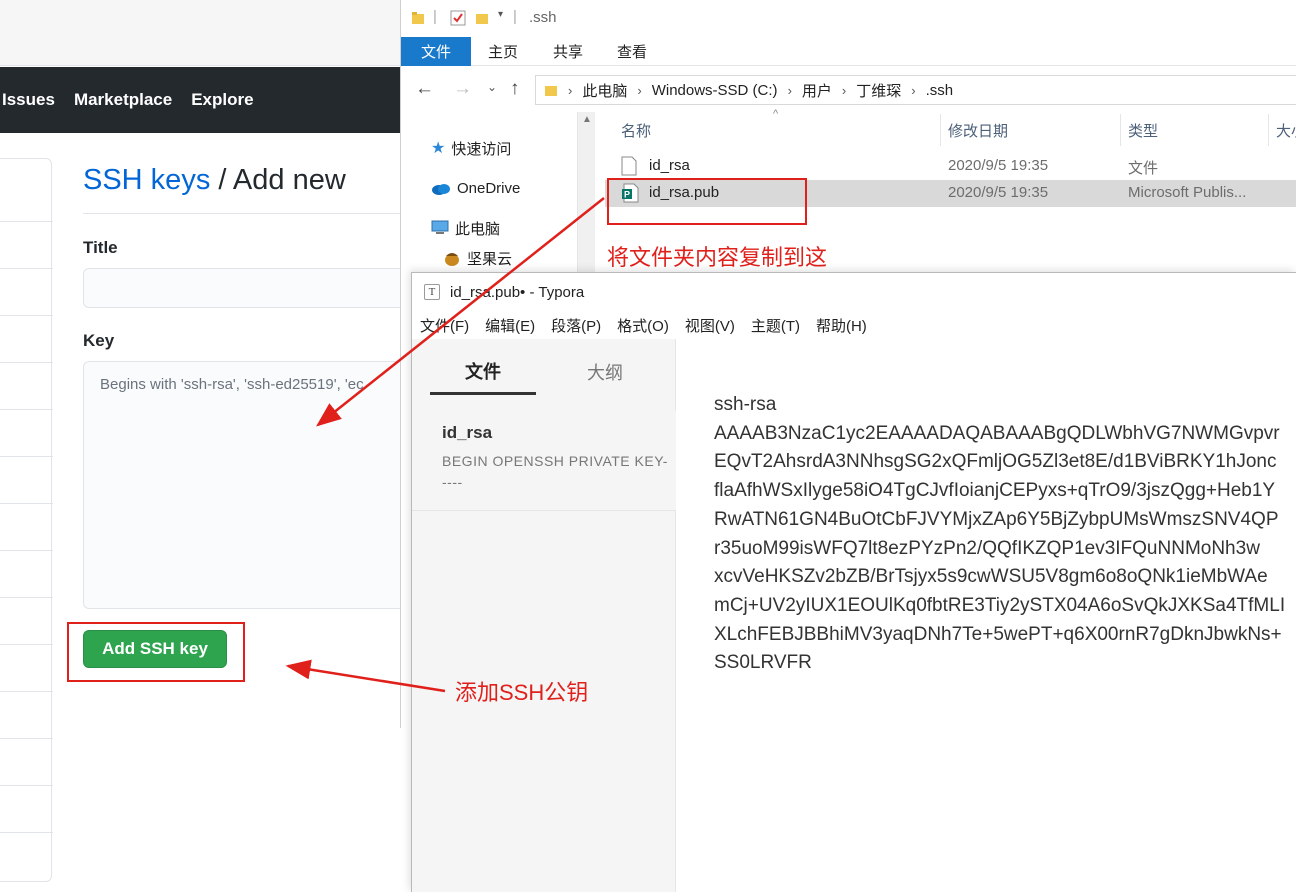  I want to click on menu-edit: 编辑(E), so click(510, 325).